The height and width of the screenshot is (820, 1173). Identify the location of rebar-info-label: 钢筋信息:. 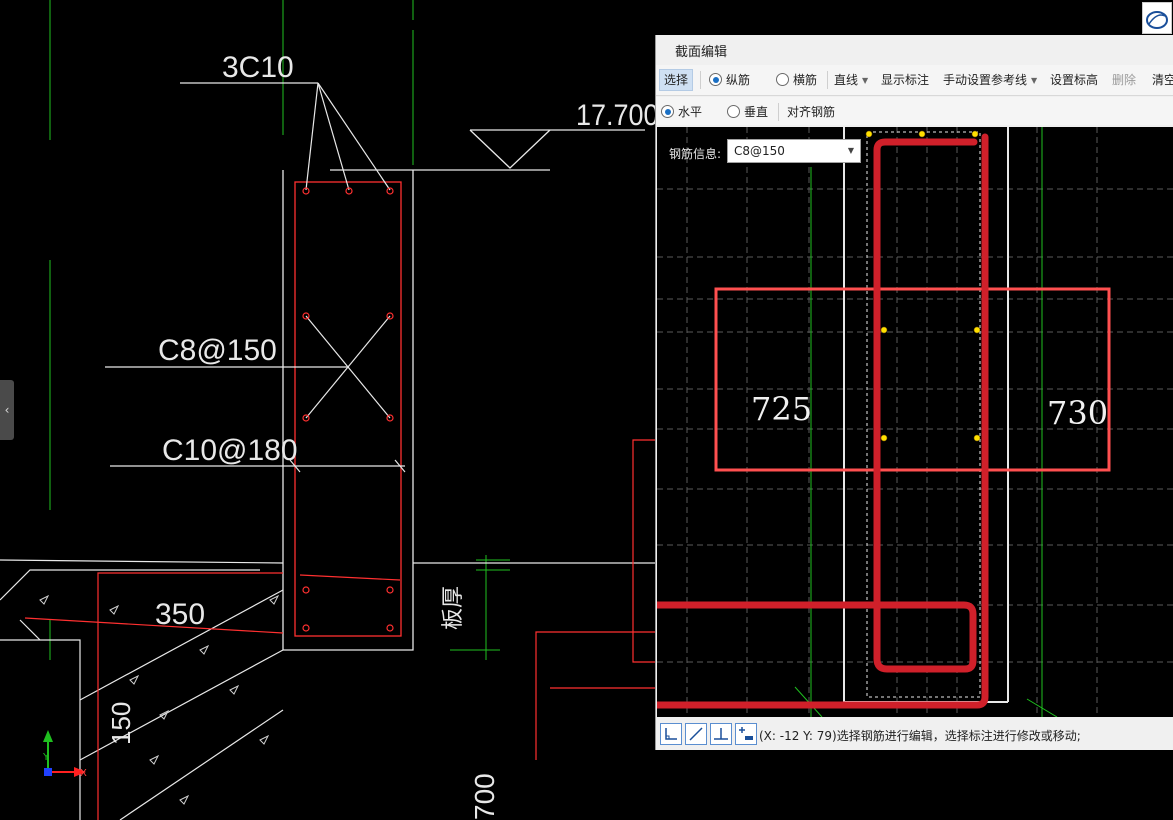
(695, 154).